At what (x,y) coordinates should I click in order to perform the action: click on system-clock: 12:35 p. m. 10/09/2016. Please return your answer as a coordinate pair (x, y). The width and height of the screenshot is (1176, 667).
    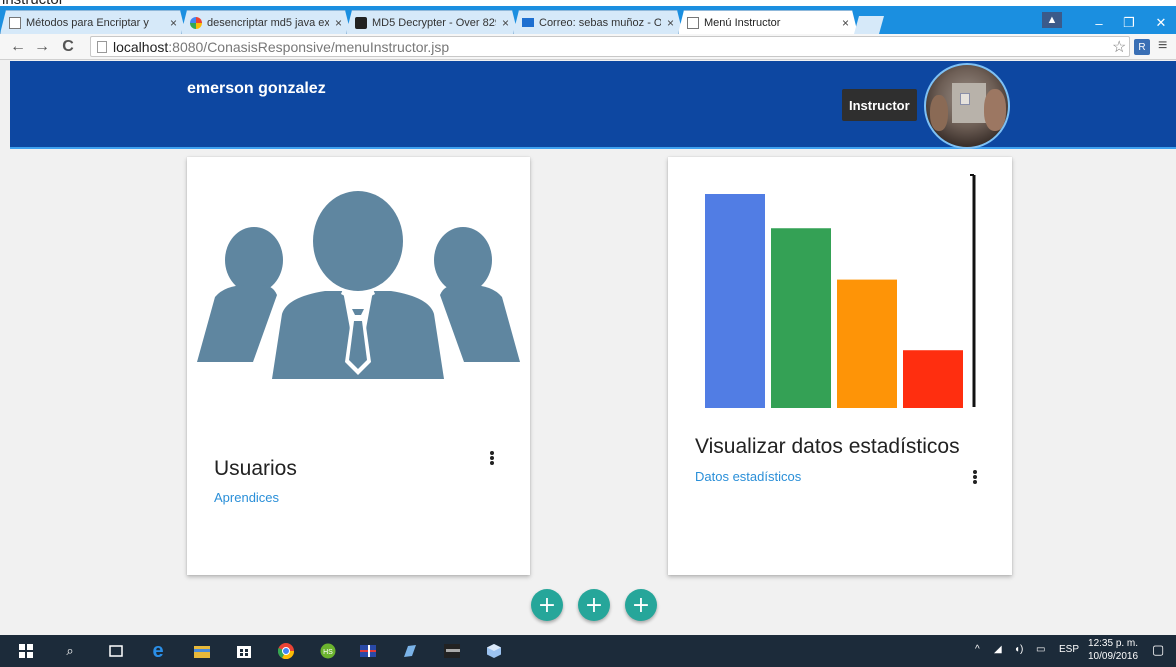
    Looking at the image, I should click on (1113, 650).